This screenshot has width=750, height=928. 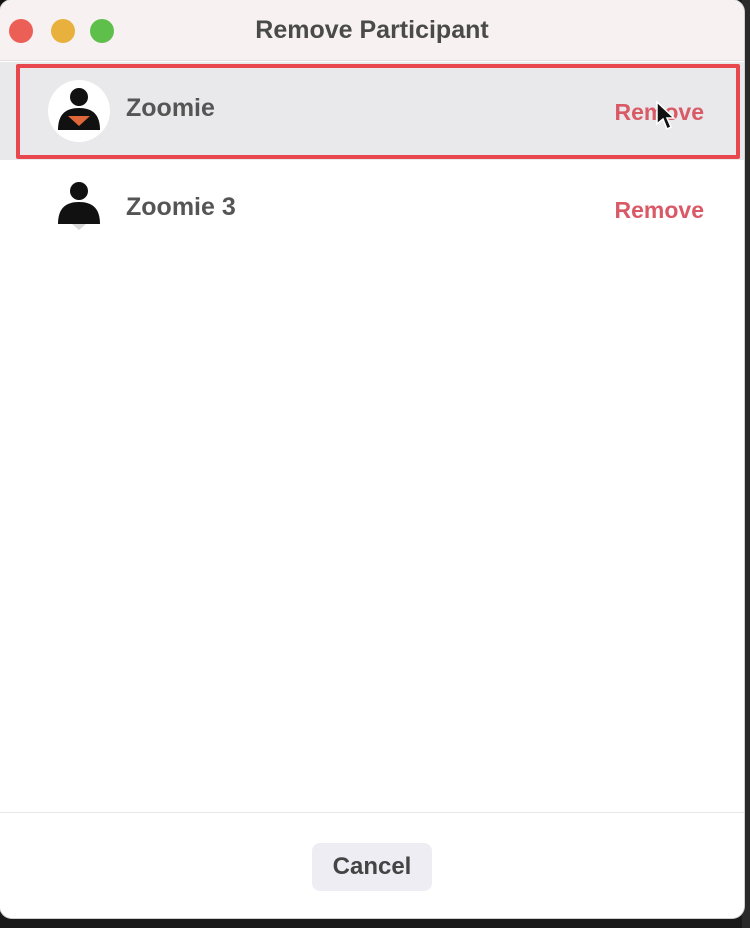 What do you see at coordinates (659, 210) in the screenshot?
I see `remove-button: Remove` at bounding box center [659, 210].